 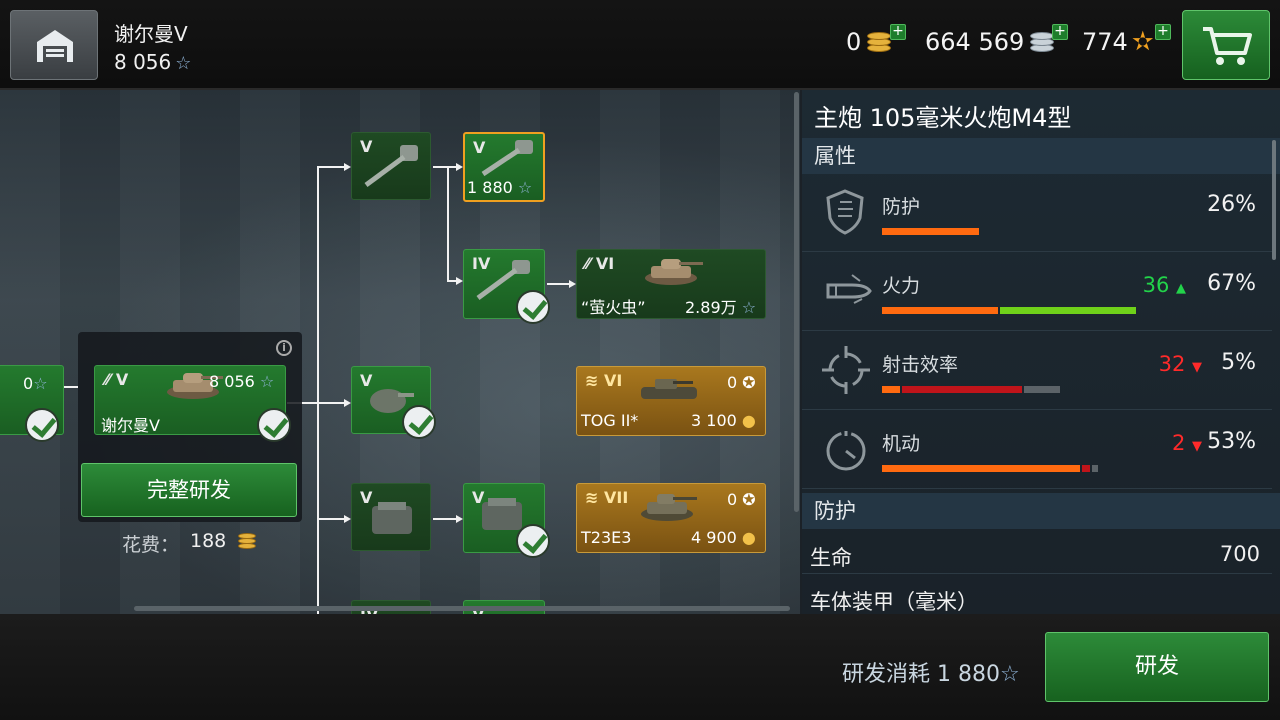 I want to click on stat-bar-gain, so click(x=1068, y=310).